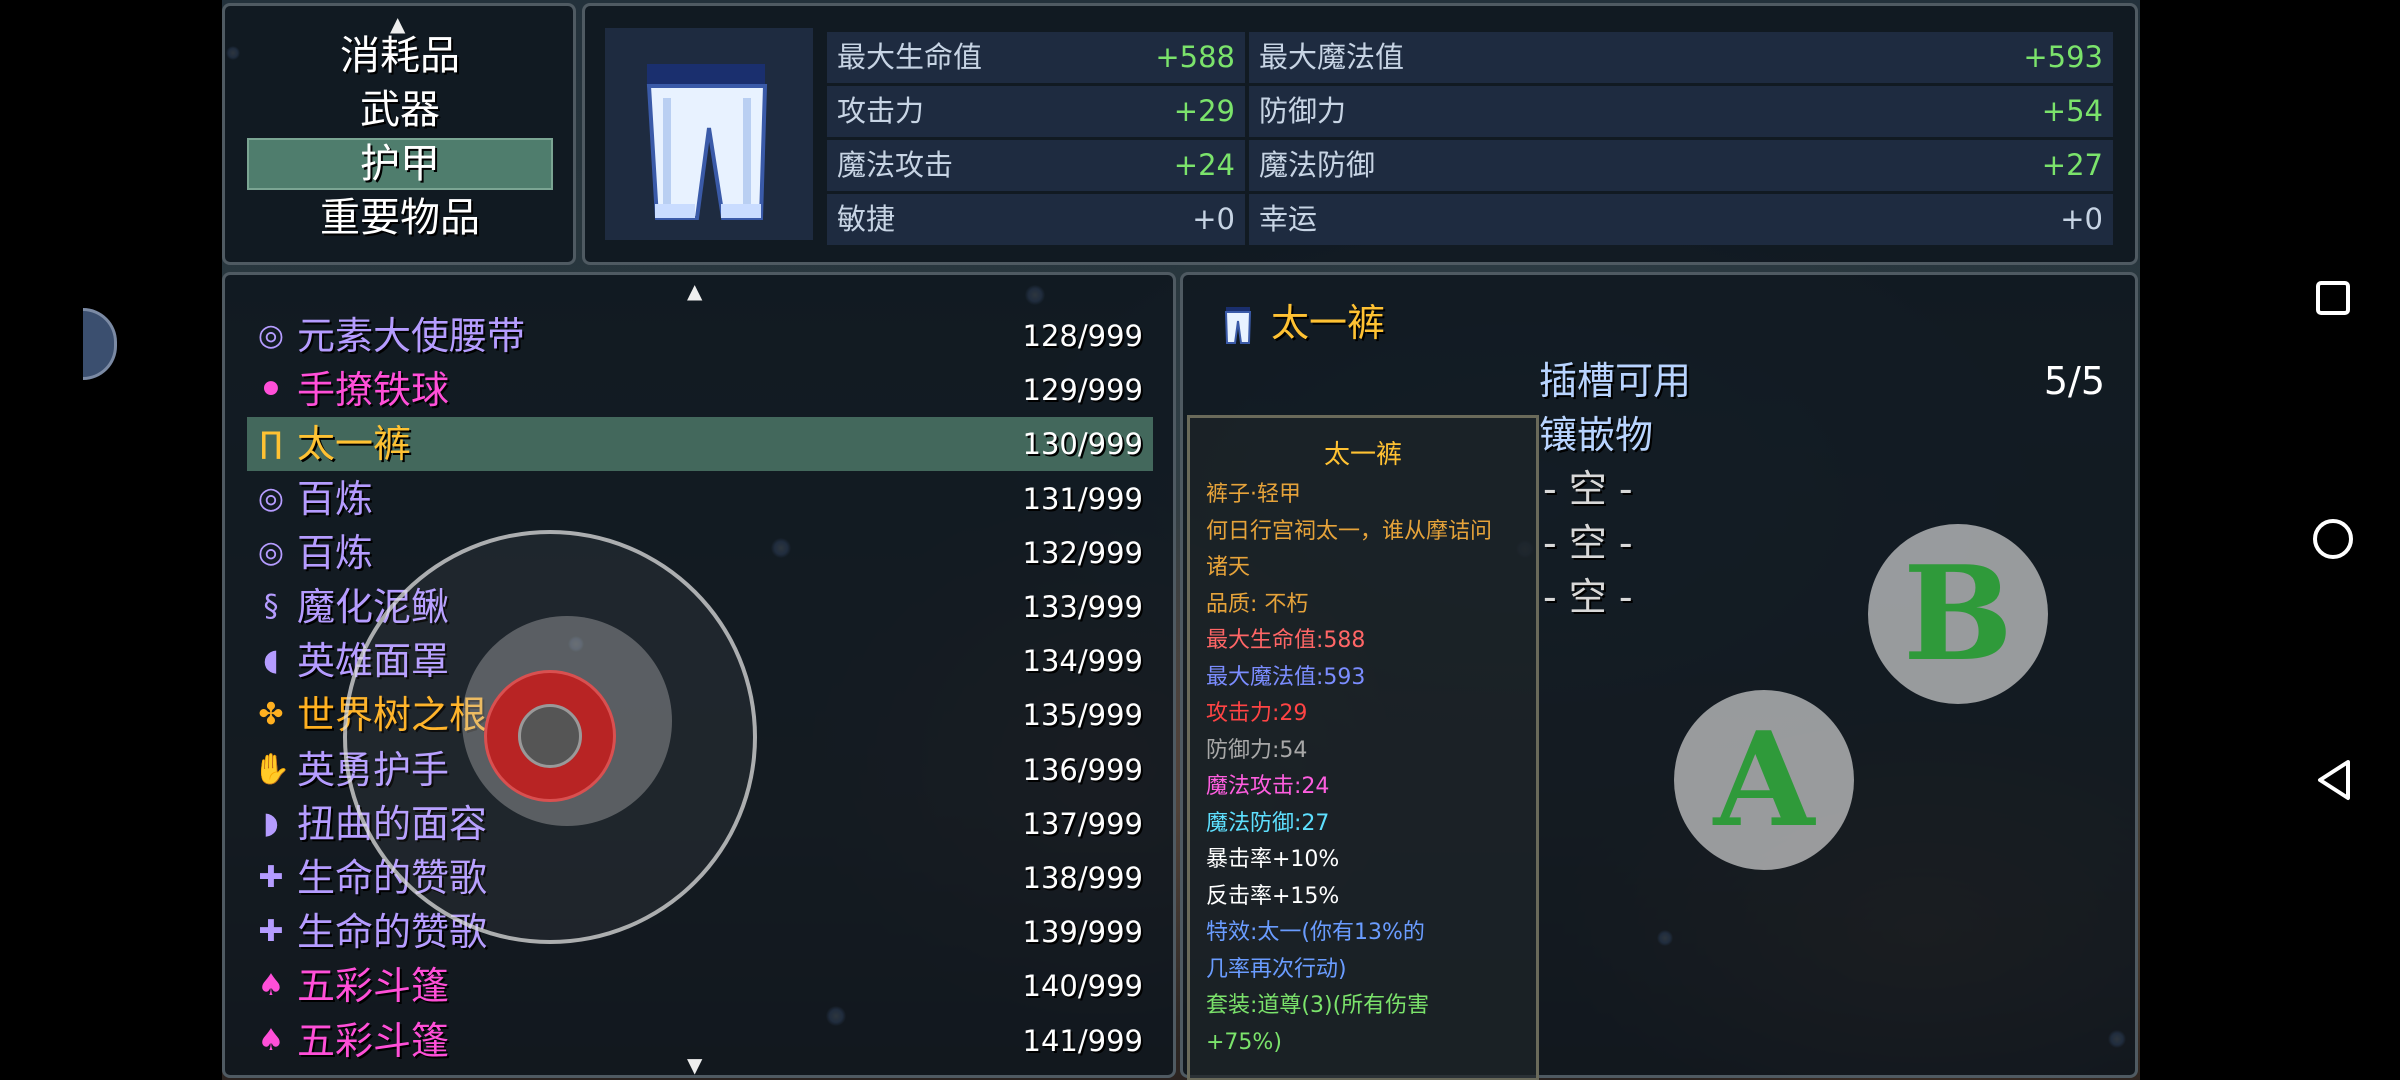 The image size is (2400, 1080). Describe the element at coordinates (373, 390) in the screenshot. I see `item-name: 手撩铁球` at that location.